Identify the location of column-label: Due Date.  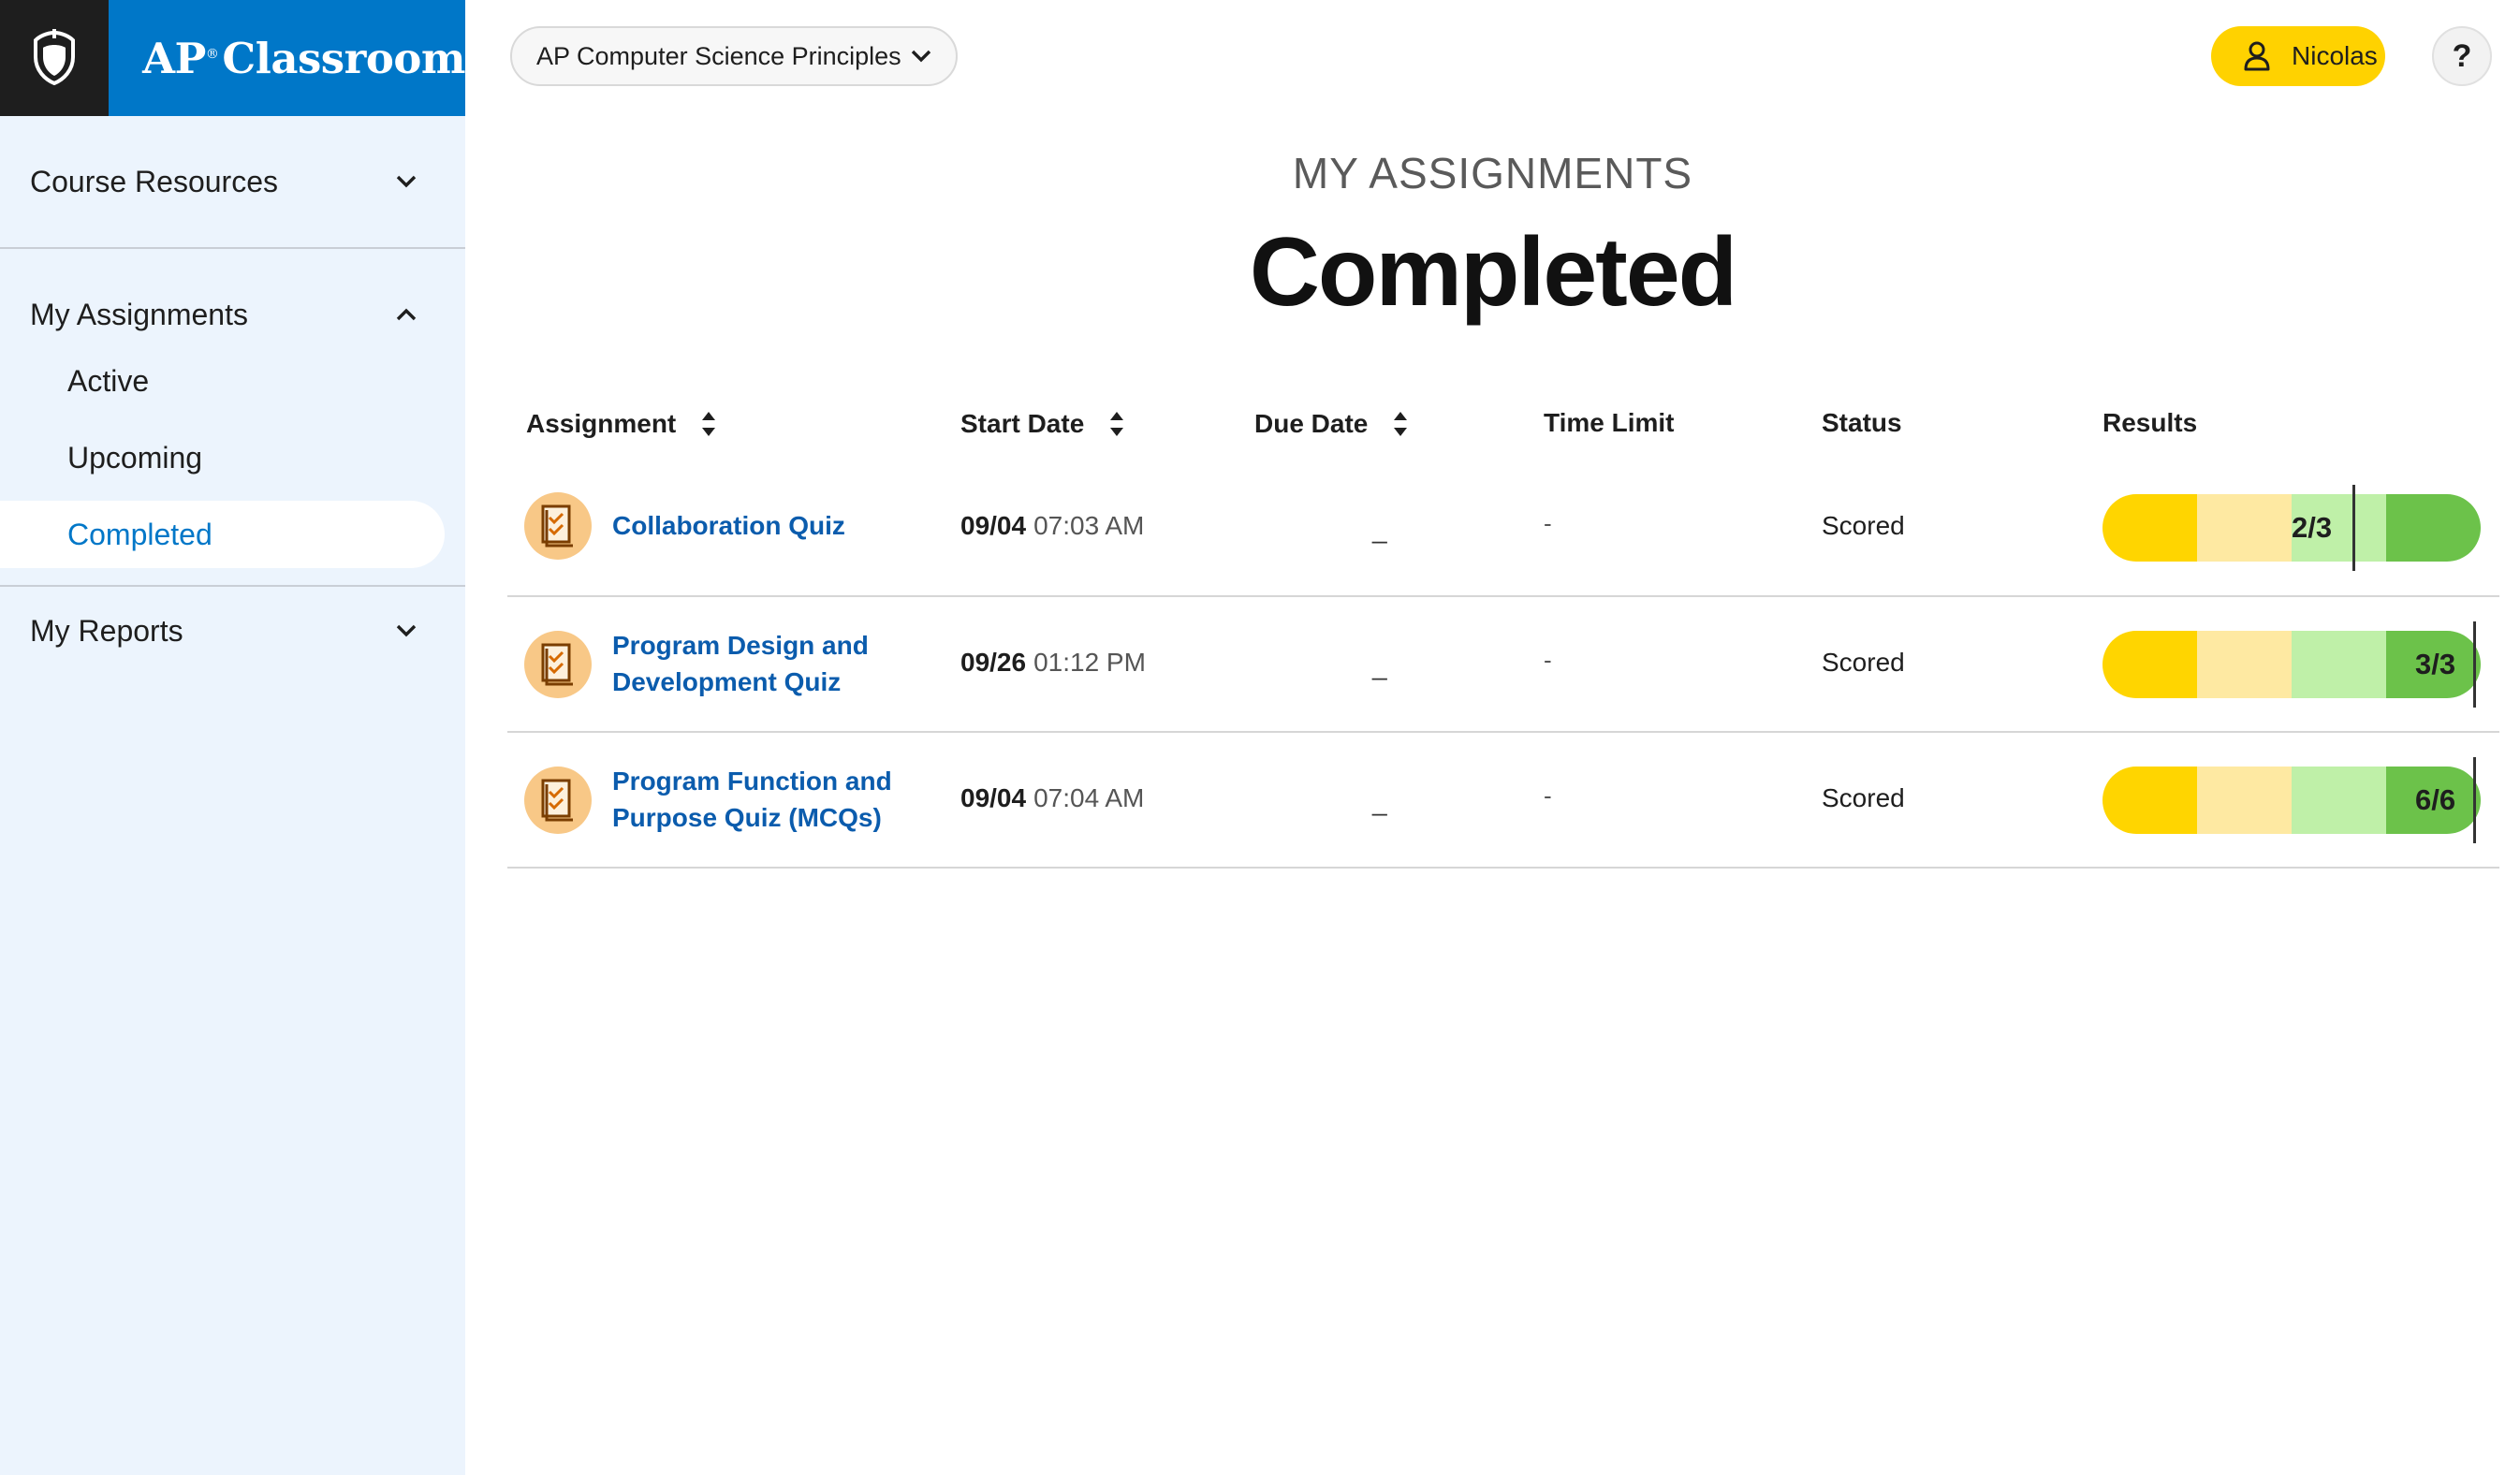
(1311, 423).